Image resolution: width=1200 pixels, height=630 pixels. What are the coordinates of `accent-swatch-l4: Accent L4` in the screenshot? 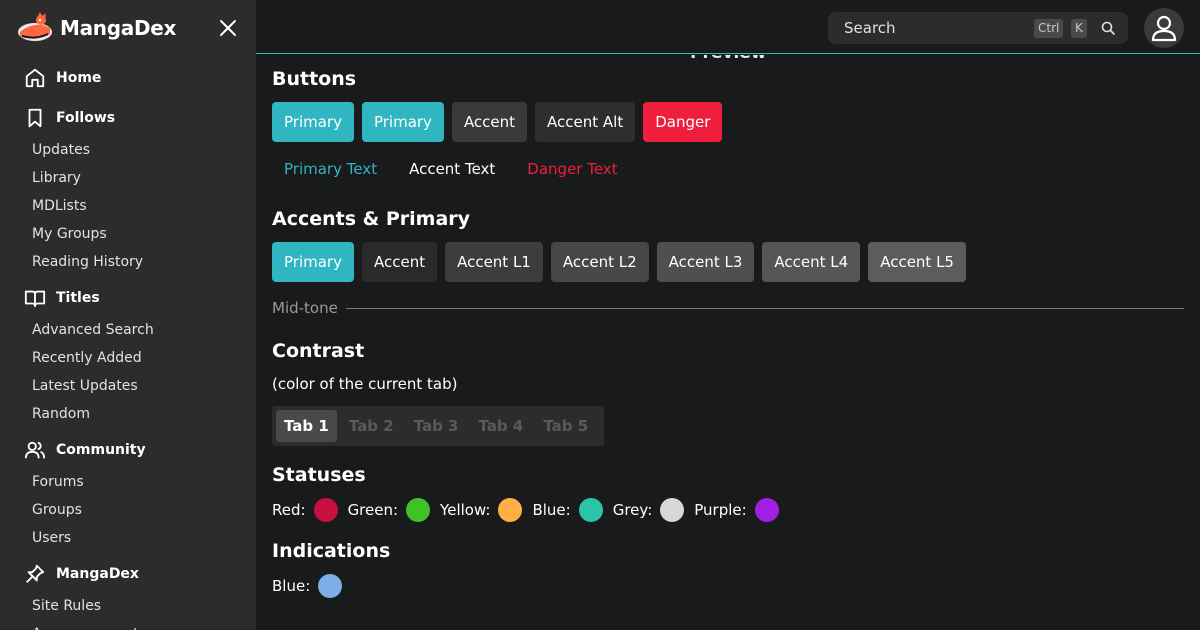 It's located at (811, 262).